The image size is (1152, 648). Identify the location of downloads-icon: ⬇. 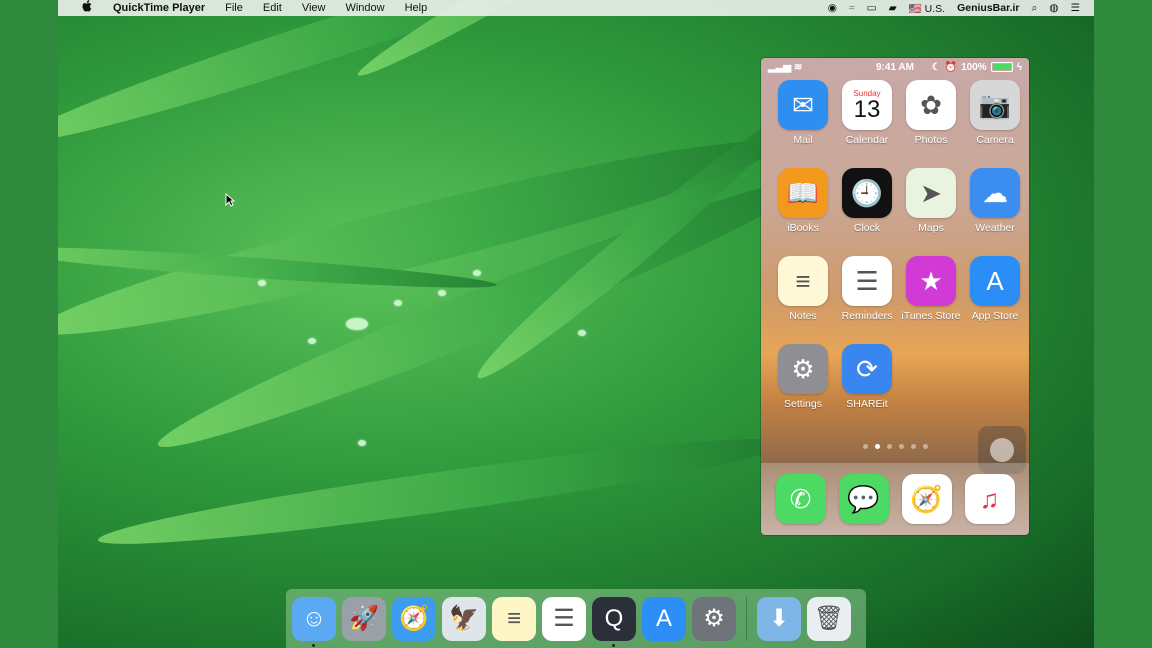
(779, 618).